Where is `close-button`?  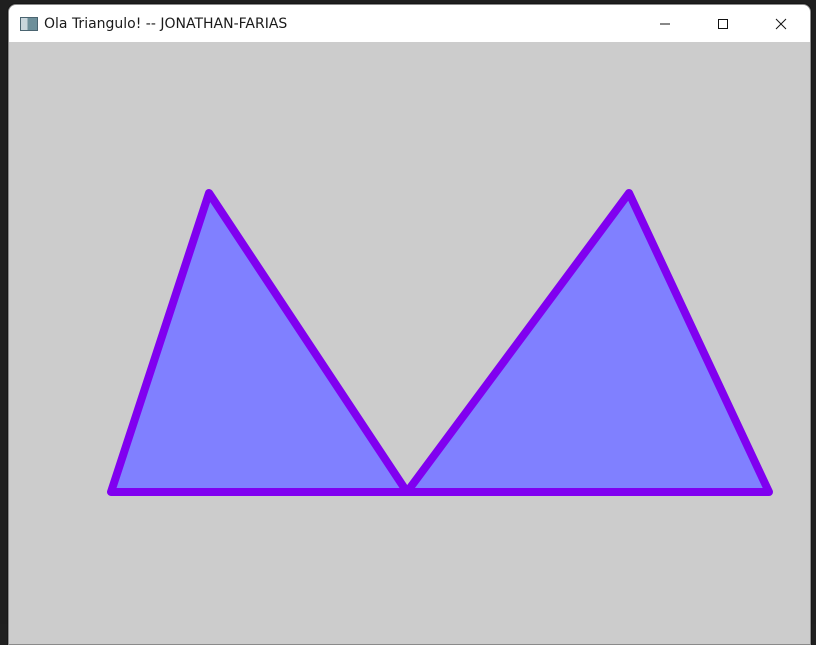
close-button is located at coordinates (781, 23).